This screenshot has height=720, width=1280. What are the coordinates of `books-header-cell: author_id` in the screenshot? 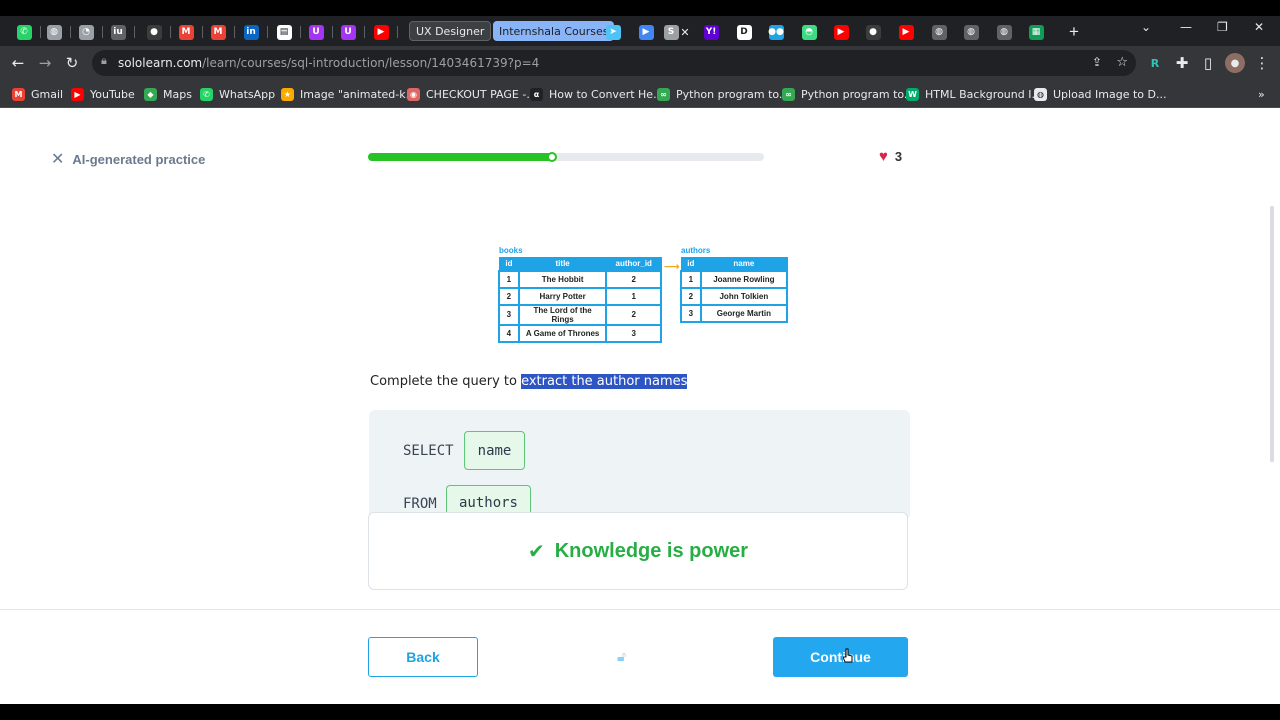 It's located at (633, 264).